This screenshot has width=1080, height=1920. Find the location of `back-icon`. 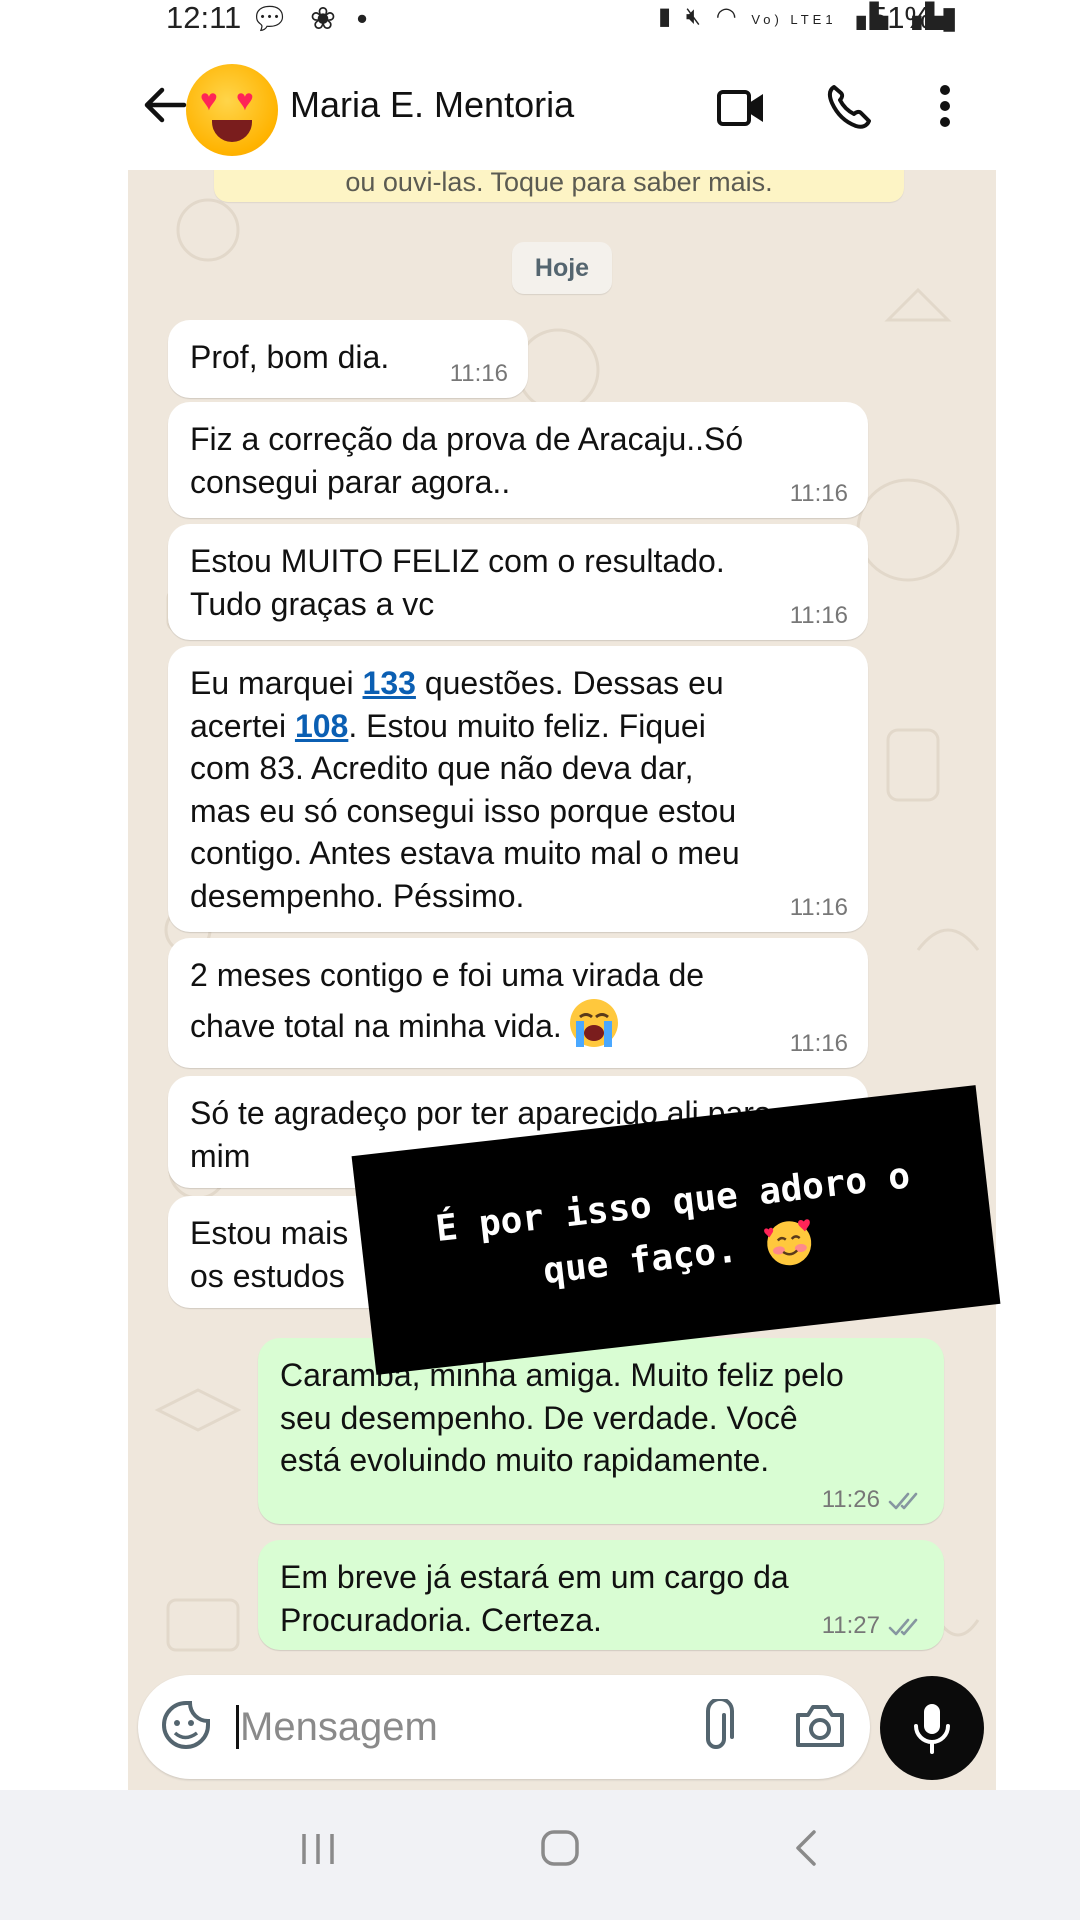

back-icon is located at coordinates (805, 1848).